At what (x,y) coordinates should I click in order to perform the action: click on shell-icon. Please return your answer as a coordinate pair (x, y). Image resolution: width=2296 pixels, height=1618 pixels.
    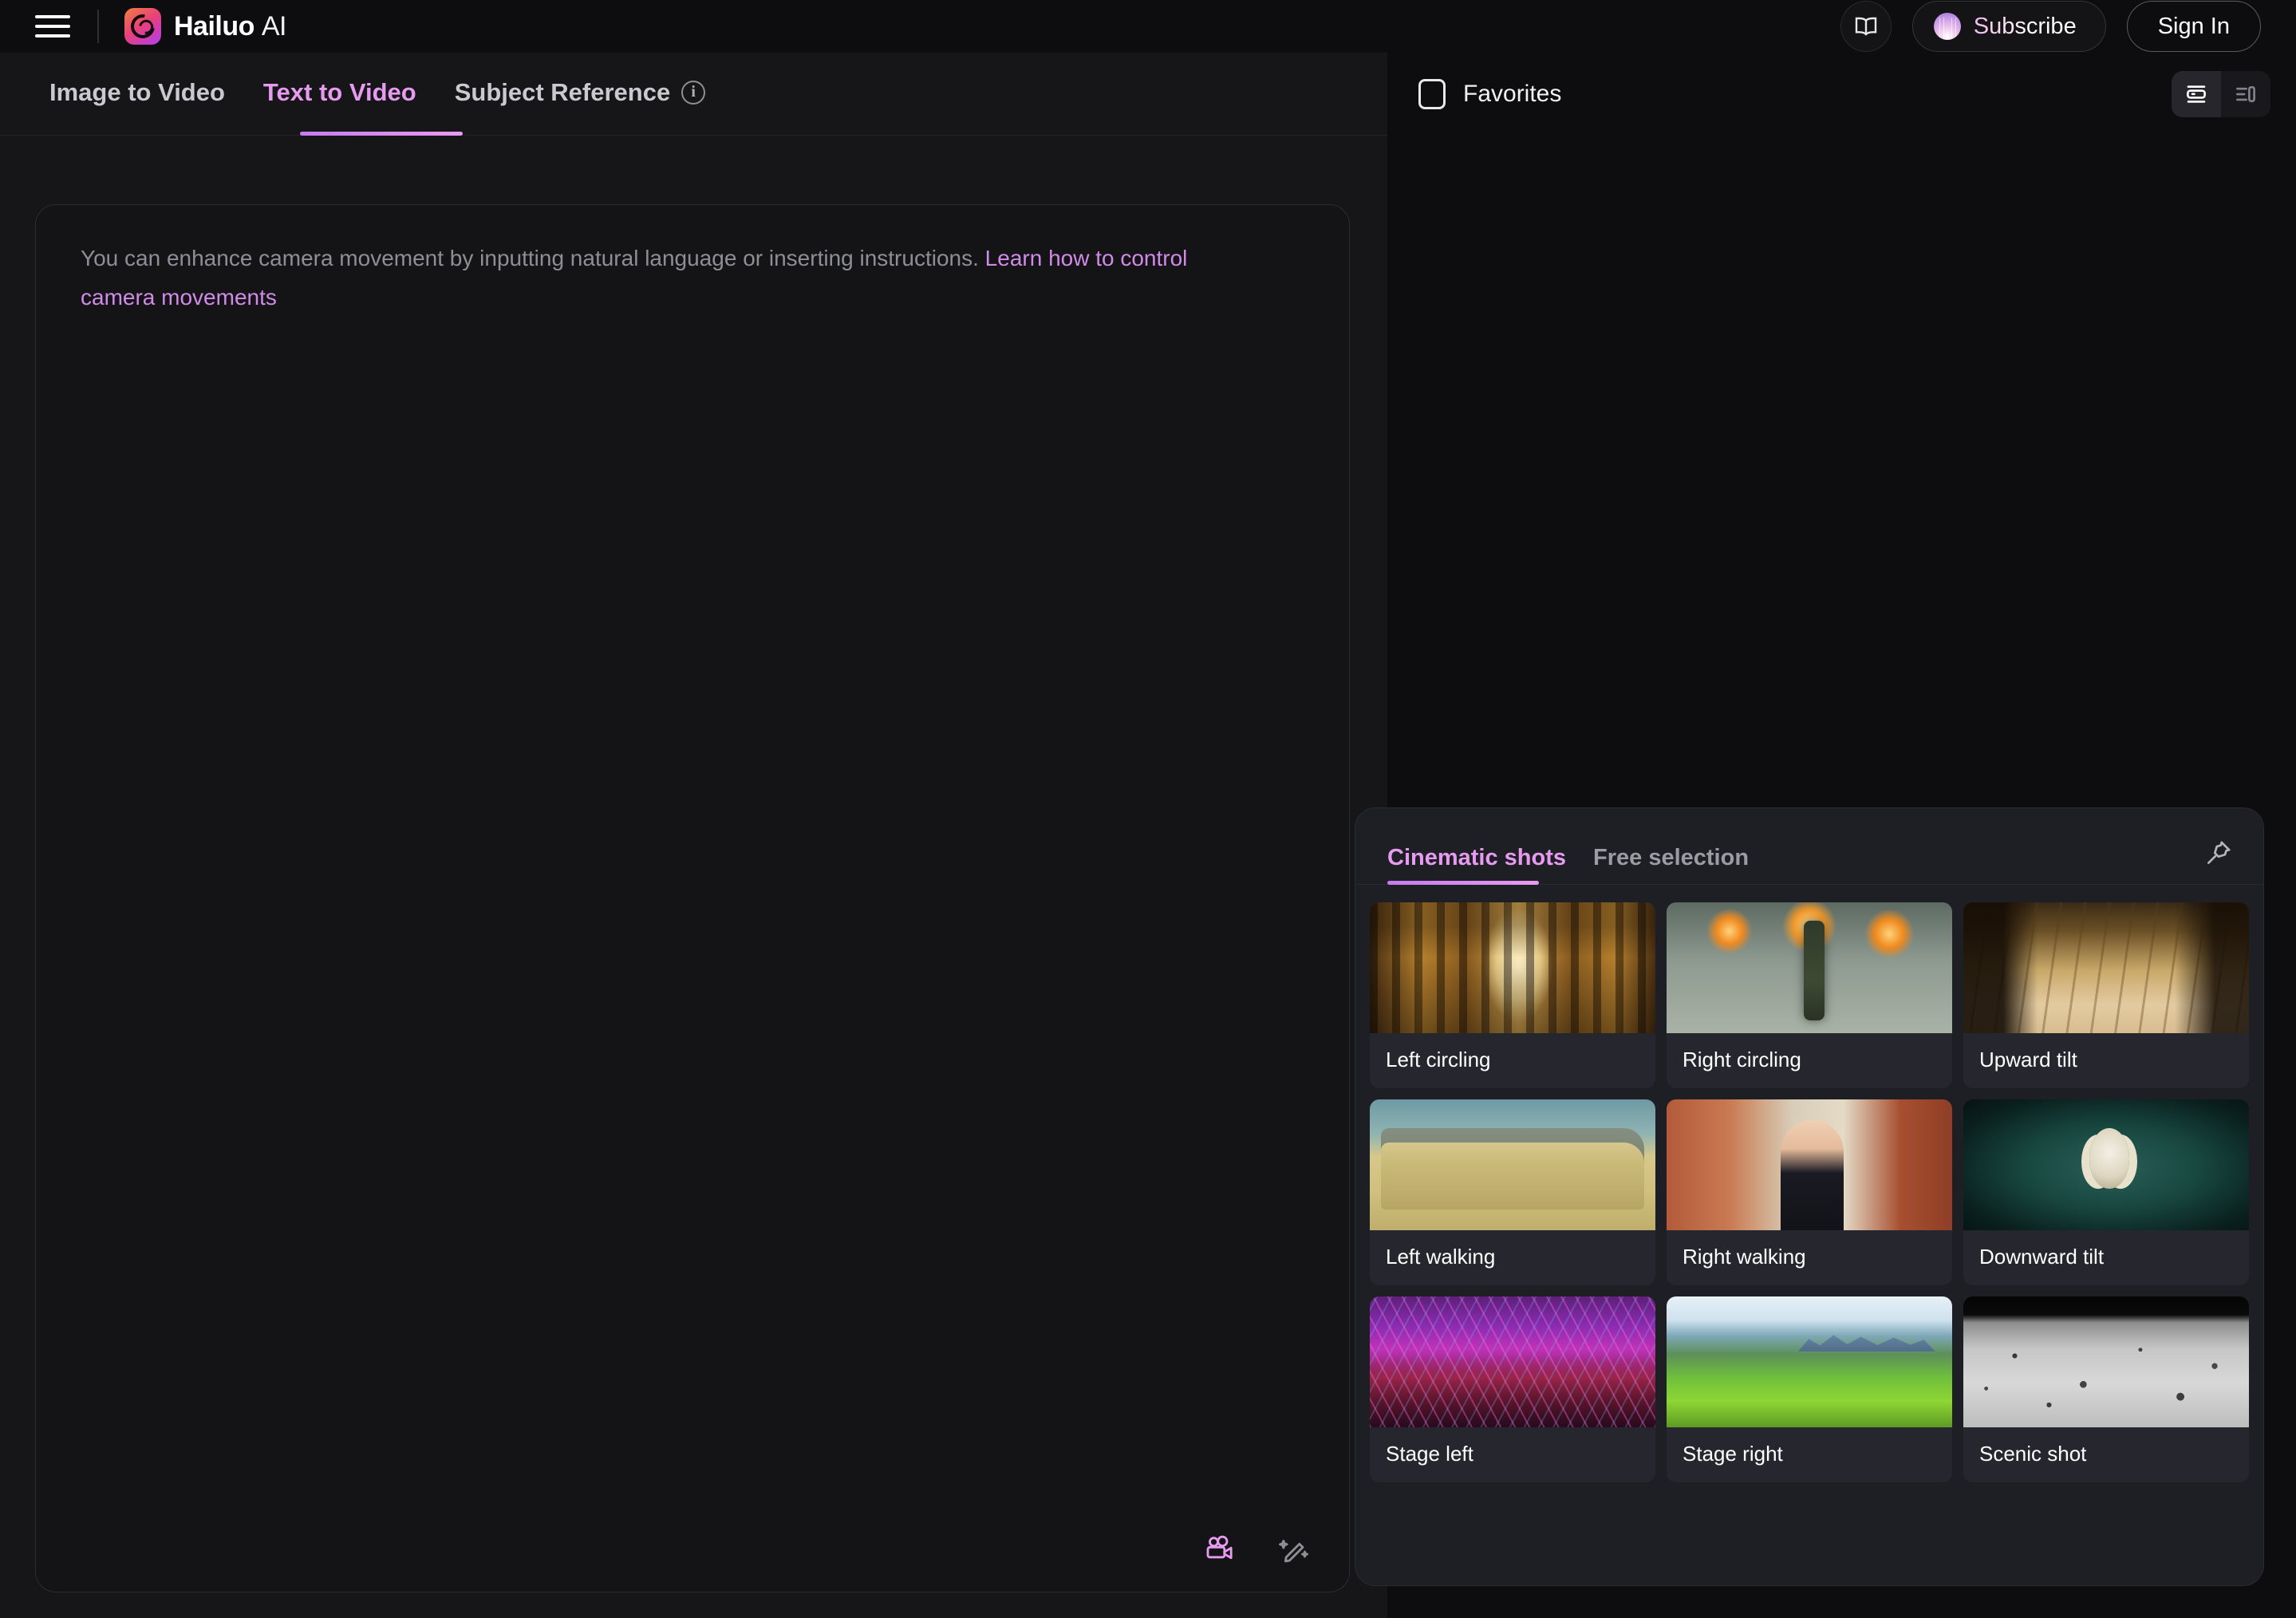
    Looking at the image, I should click on (1947, 26).